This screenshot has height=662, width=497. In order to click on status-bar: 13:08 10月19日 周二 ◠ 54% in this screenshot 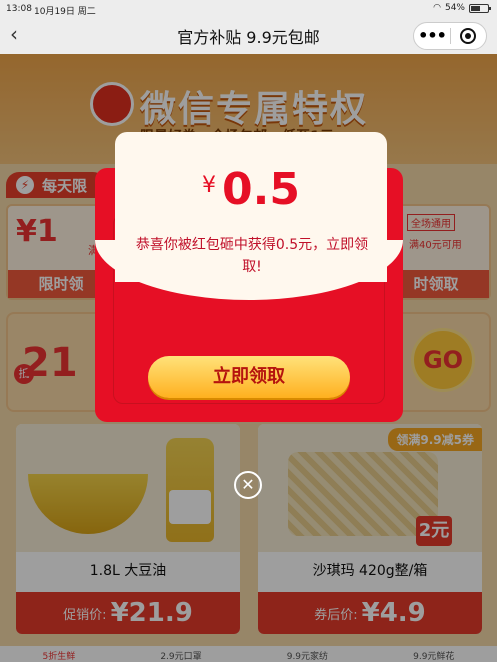, I will do `click(248, 9)`.